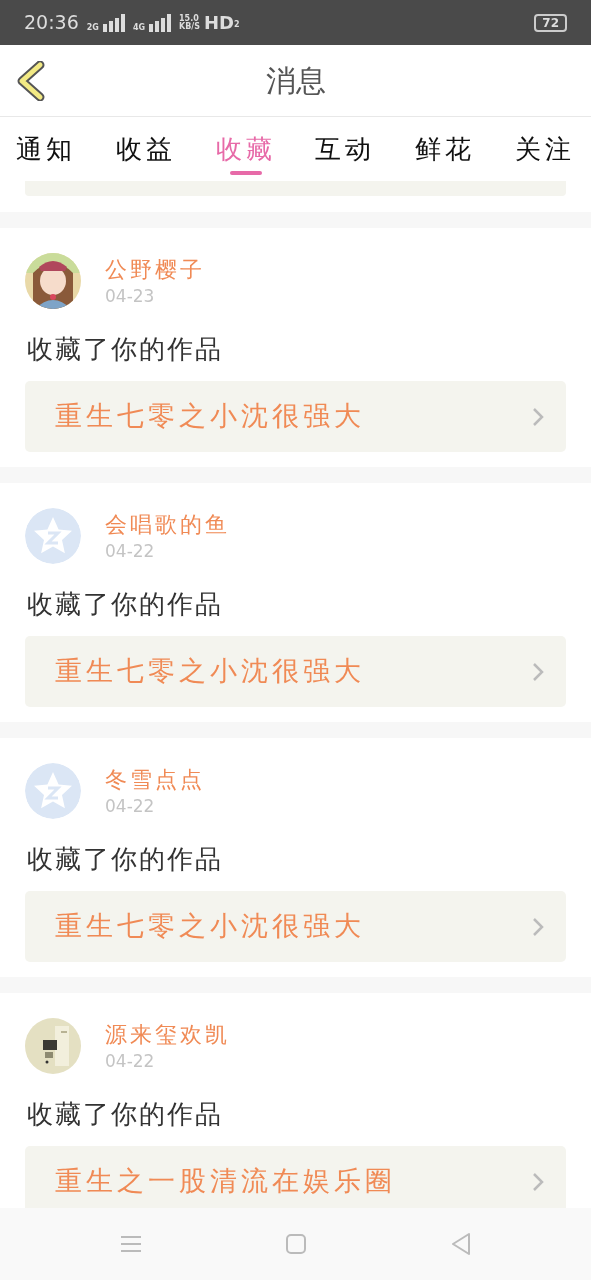  Describe the element at coordinates (295, 81) in the screenshot. I see `page-title: 消息` at that location.